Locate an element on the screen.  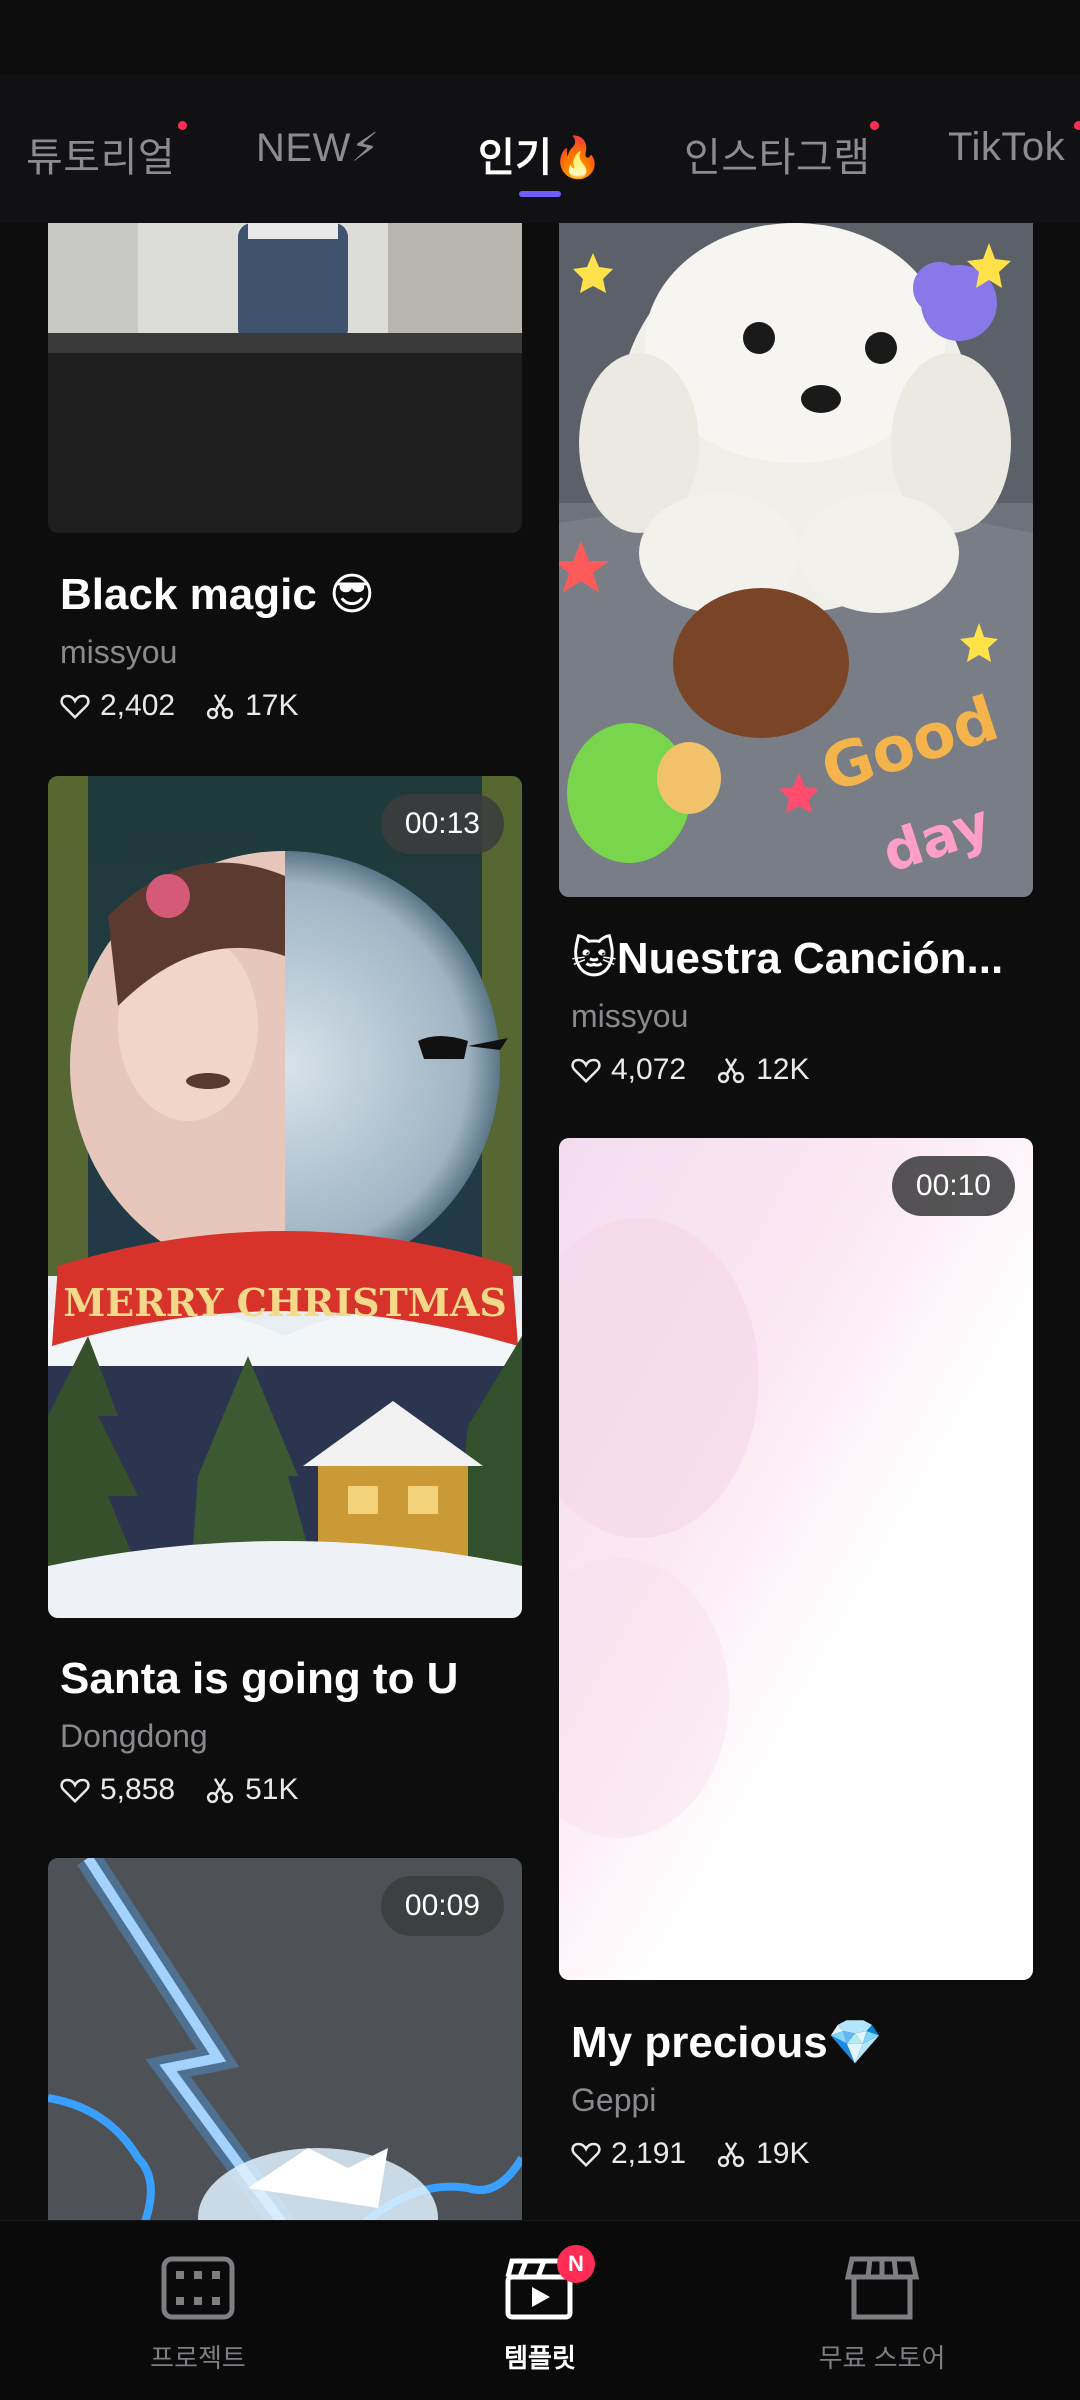
template-author: Geppi is located at coordinates (796, 2100).